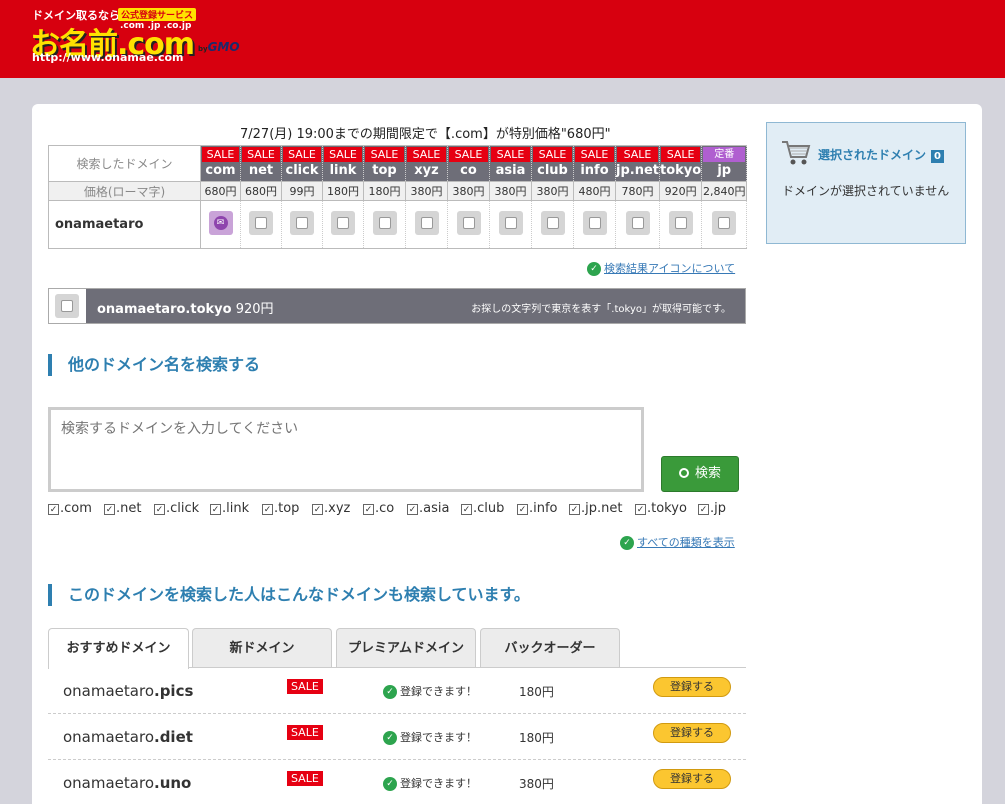  What do you see at coordinates (602, 508) in the screenshot?
I see `tld-checkbox-label: .jp.net` at bounding box center [602, 508].